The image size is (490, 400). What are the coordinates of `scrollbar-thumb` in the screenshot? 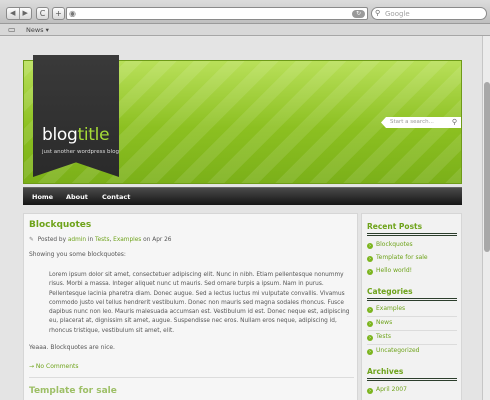 It's located at (487, 167).